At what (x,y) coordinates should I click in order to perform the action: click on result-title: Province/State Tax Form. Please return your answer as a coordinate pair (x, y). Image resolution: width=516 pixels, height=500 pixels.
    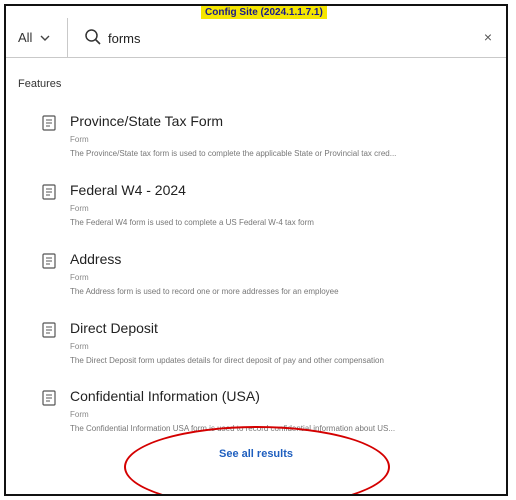
    Looking at the image, I should click on (147, 121).